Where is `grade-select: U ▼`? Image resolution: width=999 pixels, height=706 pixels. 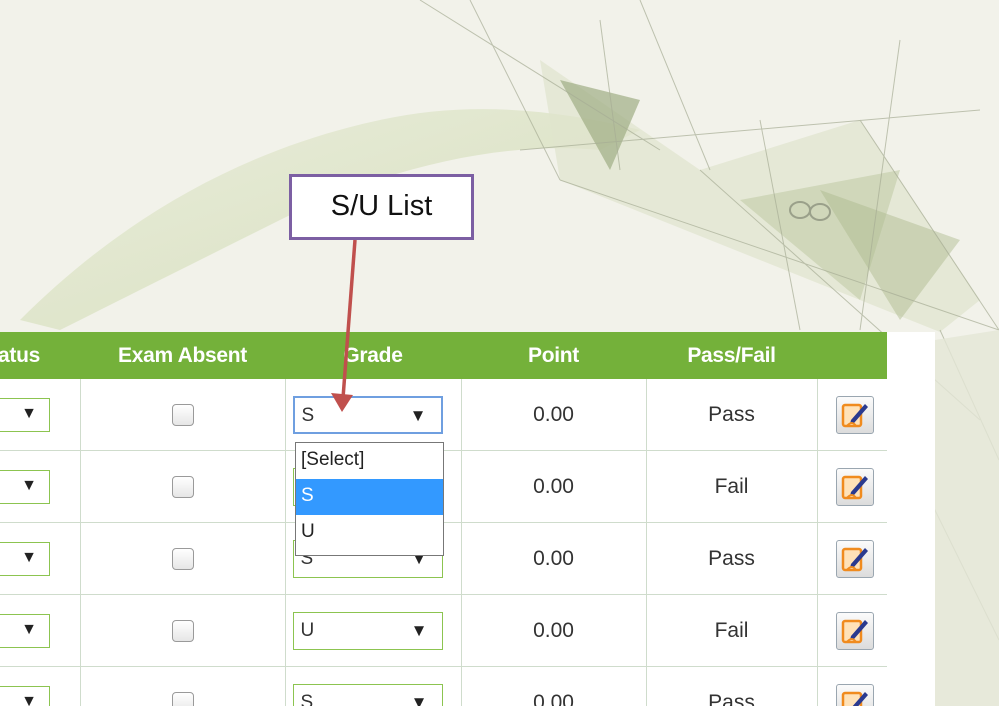
grade-select: U ▼ is located at coordinates (367, 630).